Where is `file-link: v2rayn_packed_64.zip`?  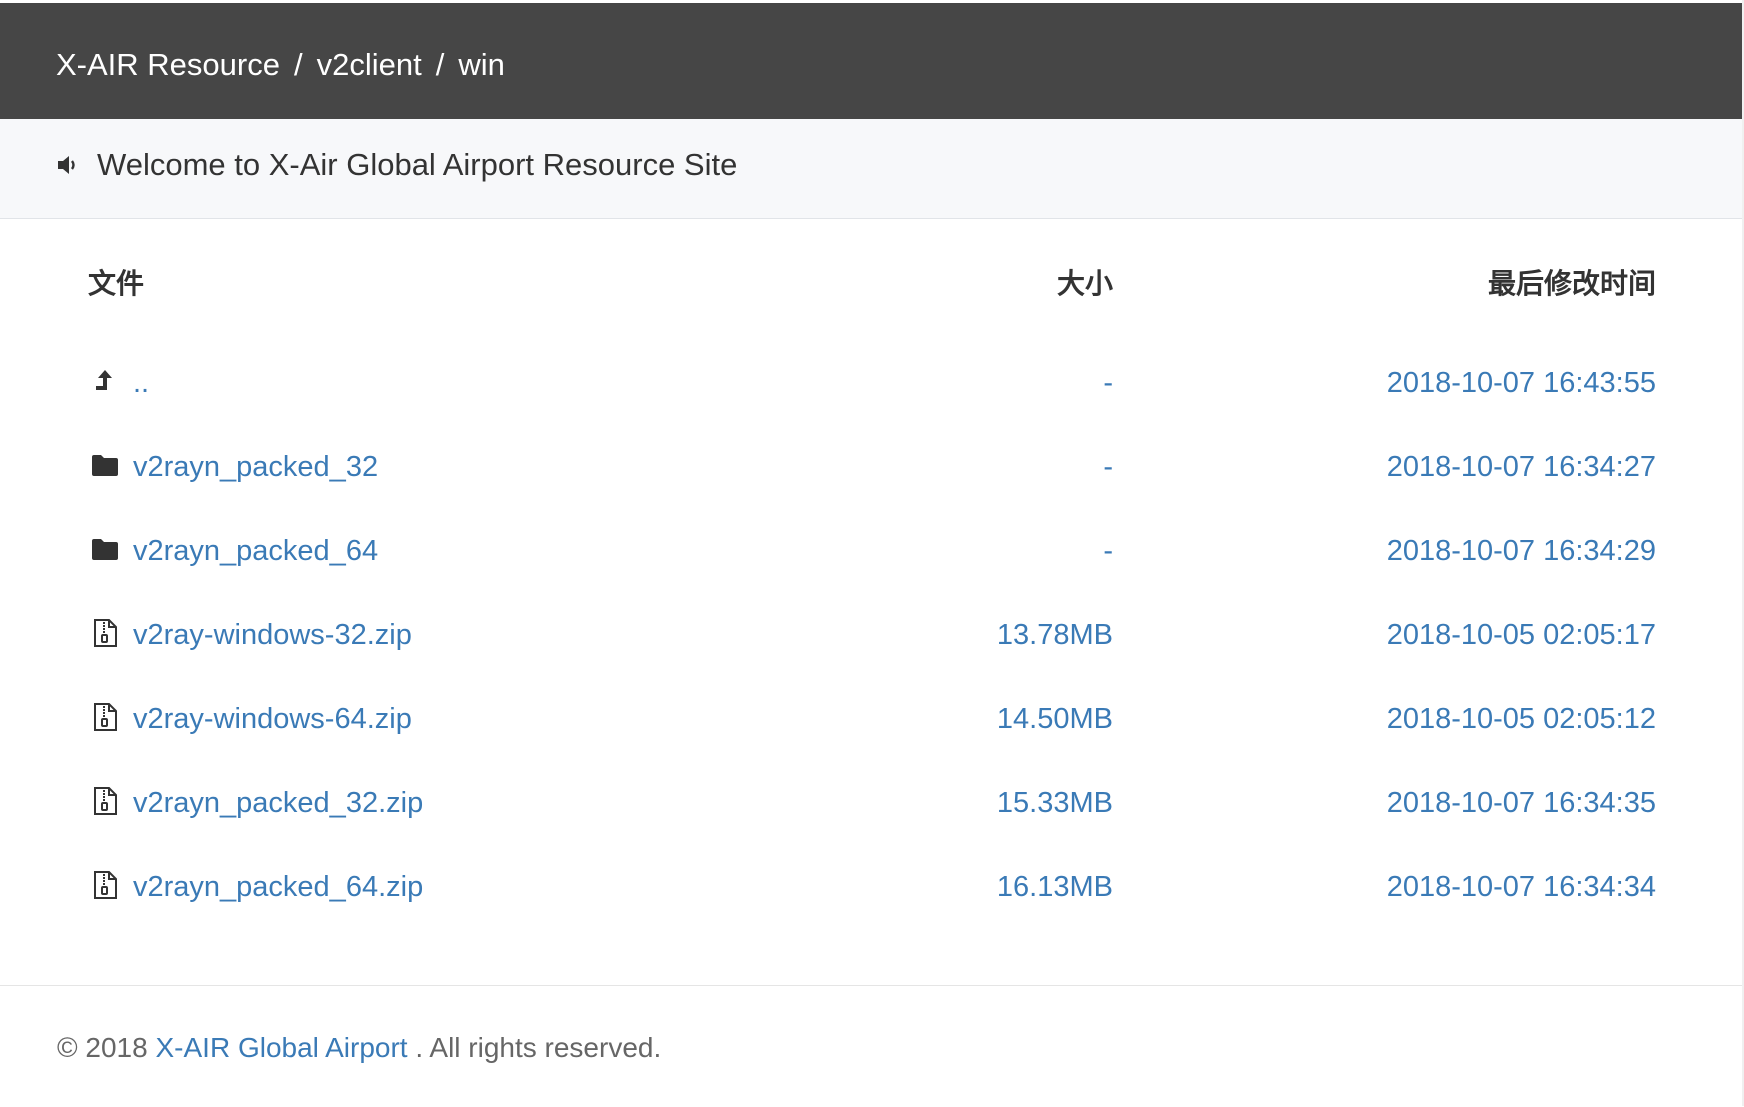 file-link: v2rayn_packed_64.zip is located at coordinates (278, 887).